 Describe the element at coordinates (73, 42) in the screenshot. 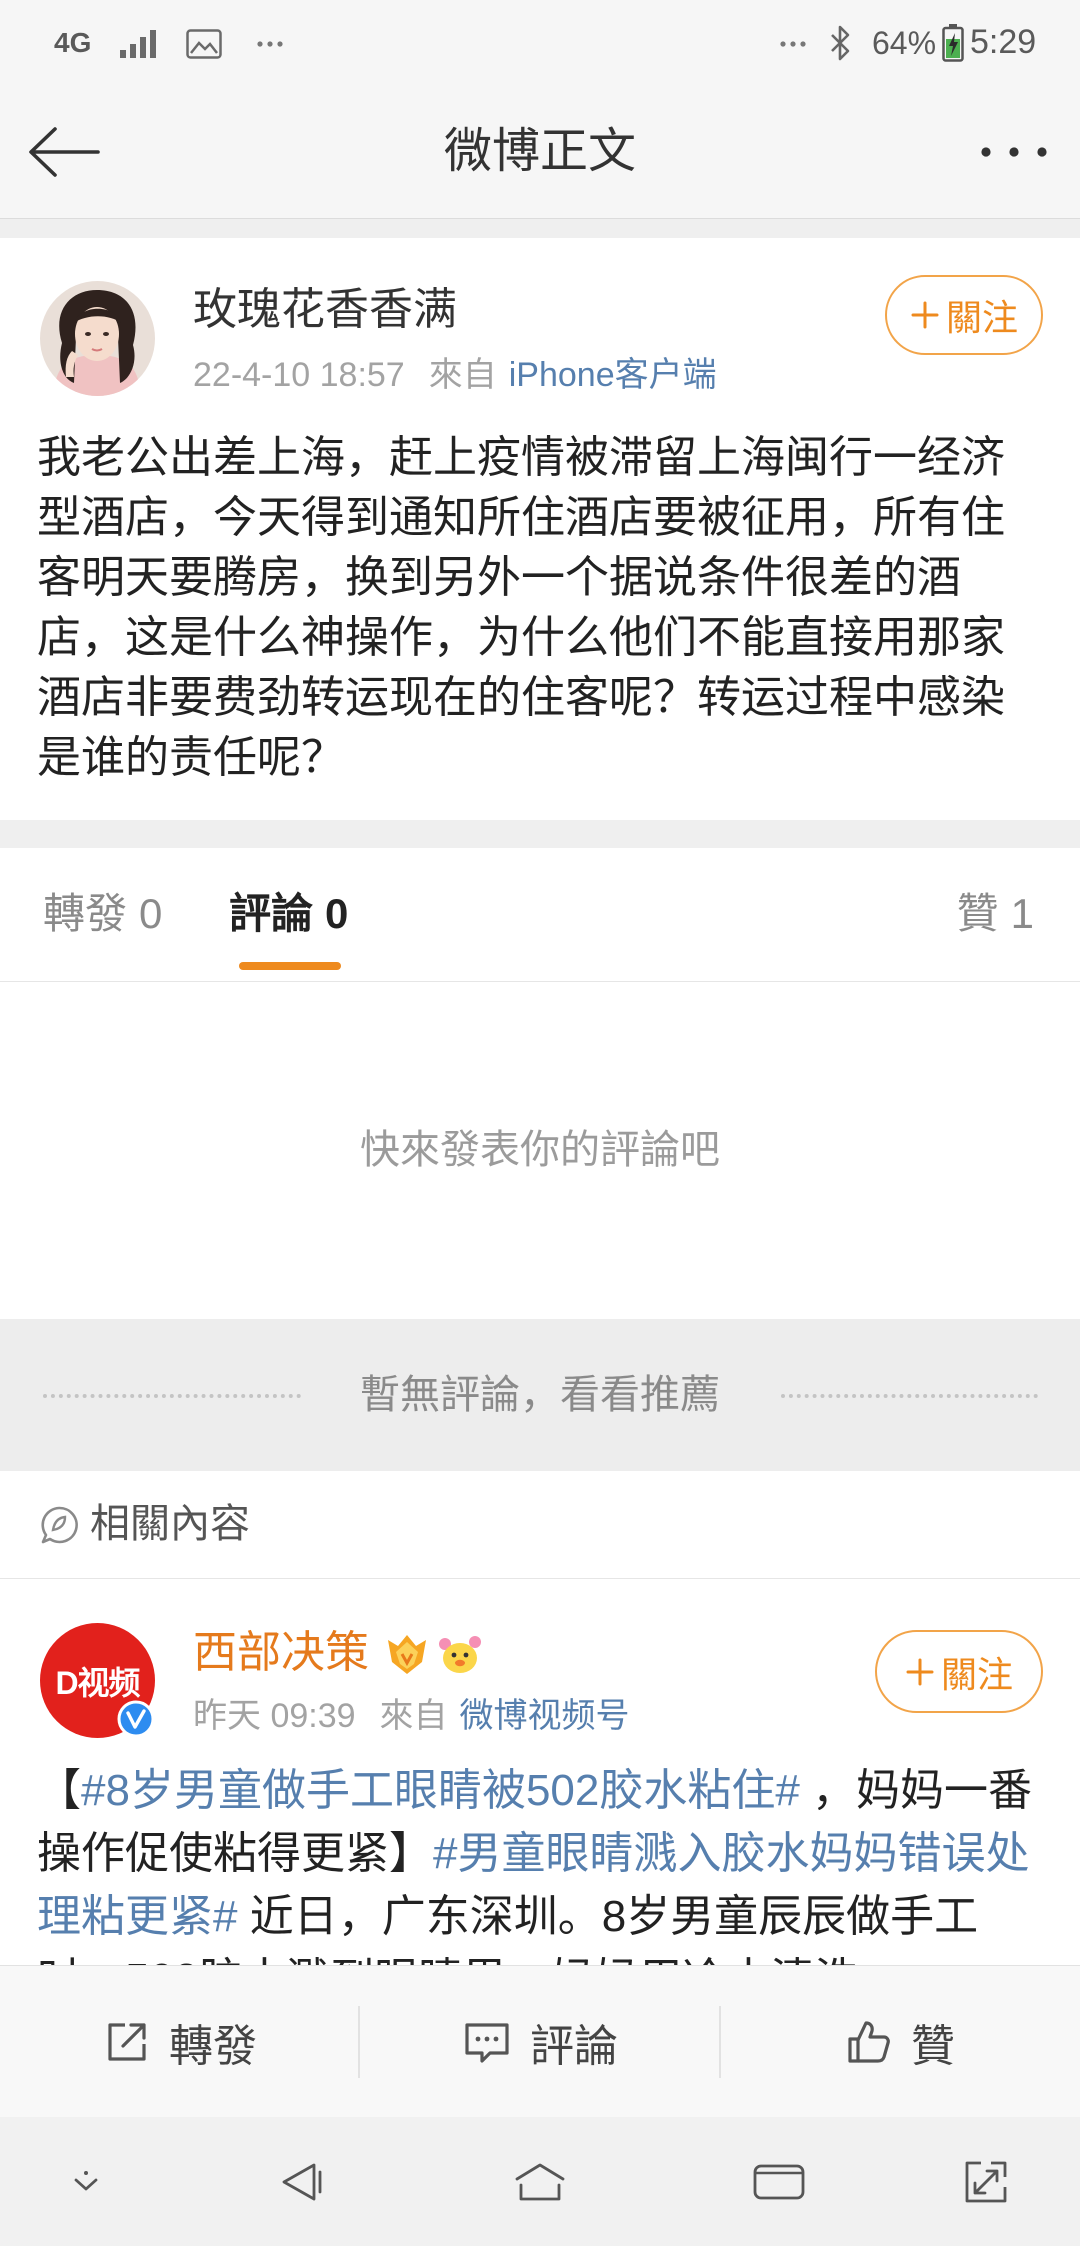

I see `network-type-label: 4G` at that location.